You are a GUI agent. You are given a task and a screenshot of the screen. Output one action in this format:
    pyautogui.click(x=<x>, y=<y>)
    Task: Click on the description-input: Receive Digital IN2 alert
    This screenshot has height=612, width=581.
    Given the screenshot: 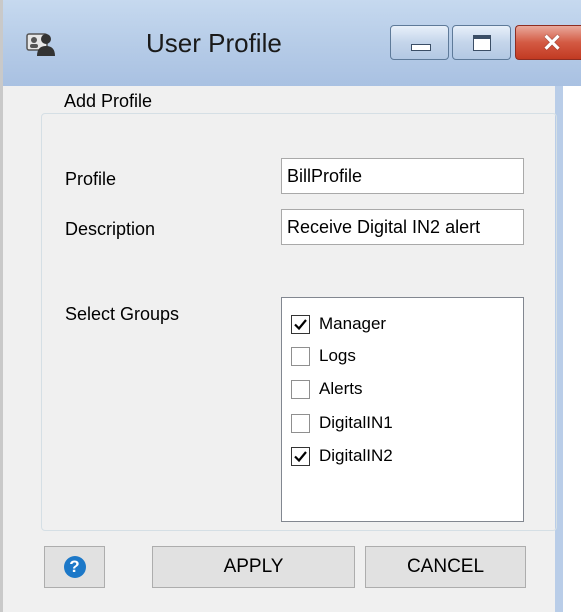 What is the action you would take?
    pyautogui.click(x=402, y=227)
    